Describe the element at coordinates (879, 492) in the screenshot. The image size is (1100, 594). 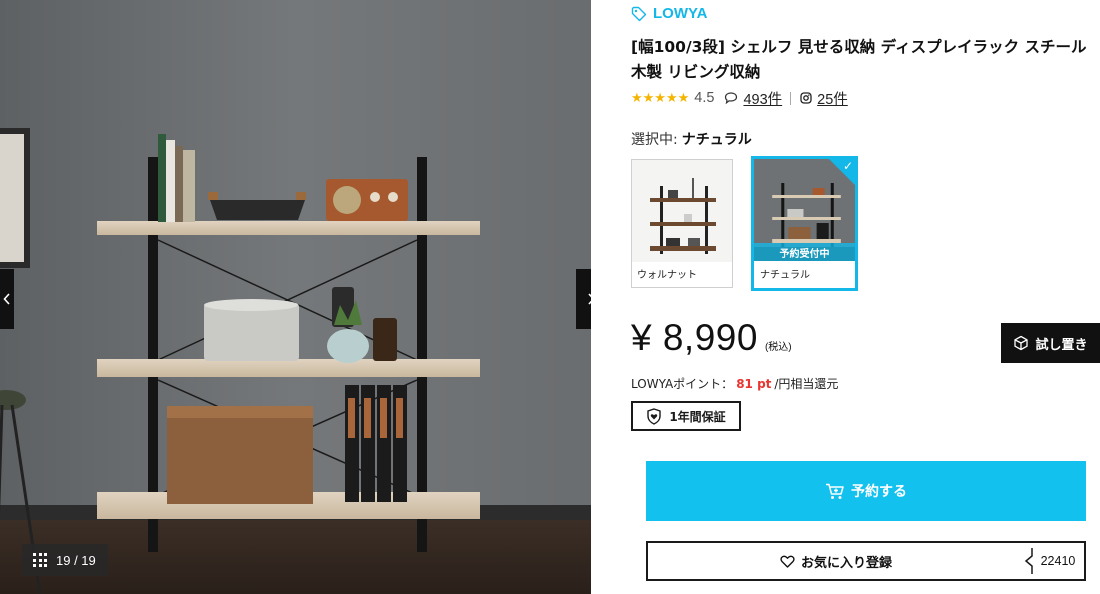
I see `reserve-label: 予約する` at that location.